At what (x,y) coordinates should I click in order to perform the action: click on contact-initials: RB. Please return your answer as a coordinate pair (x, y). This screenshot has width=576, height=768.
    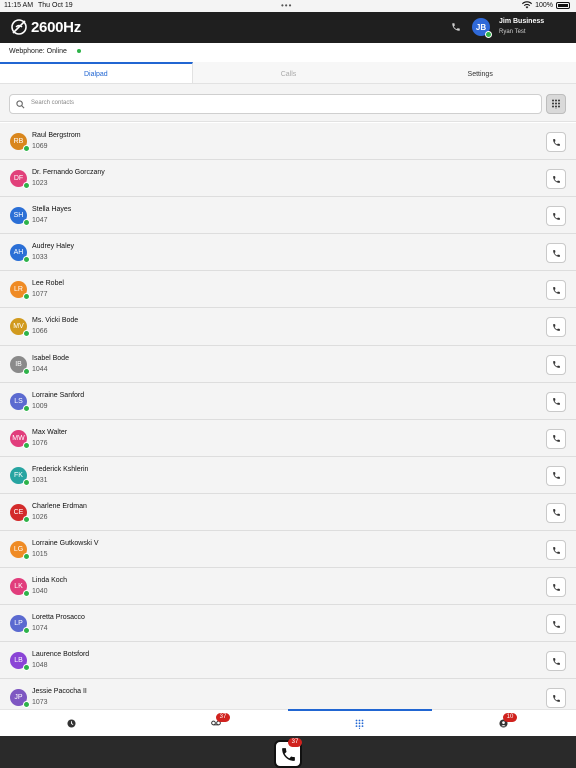
    Looking at the image, I should click on (18, 141).